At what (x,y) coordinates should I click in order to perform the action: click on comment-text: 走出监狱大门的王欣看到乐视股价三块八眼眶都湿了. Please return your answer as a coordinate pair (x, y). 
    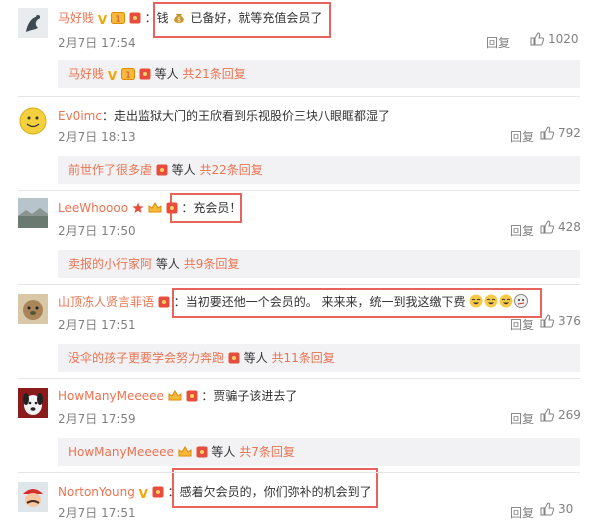
    Looking at the image, I should click on (251, 116).